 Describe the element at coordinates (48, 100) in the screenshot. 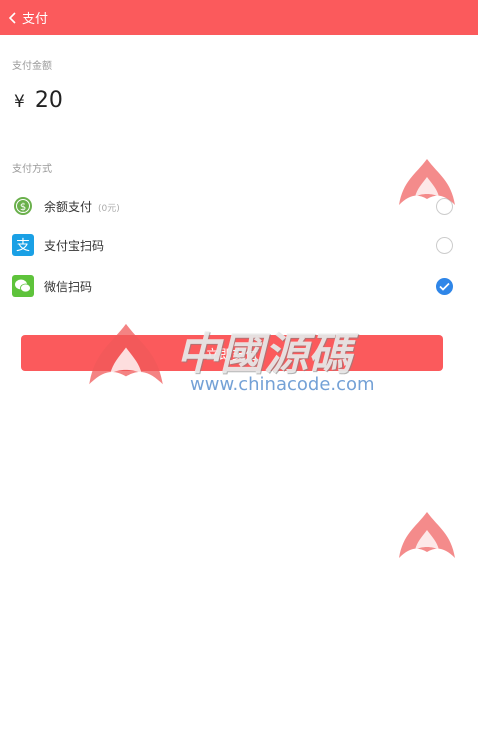

I see `amount-value: 20` at that location.